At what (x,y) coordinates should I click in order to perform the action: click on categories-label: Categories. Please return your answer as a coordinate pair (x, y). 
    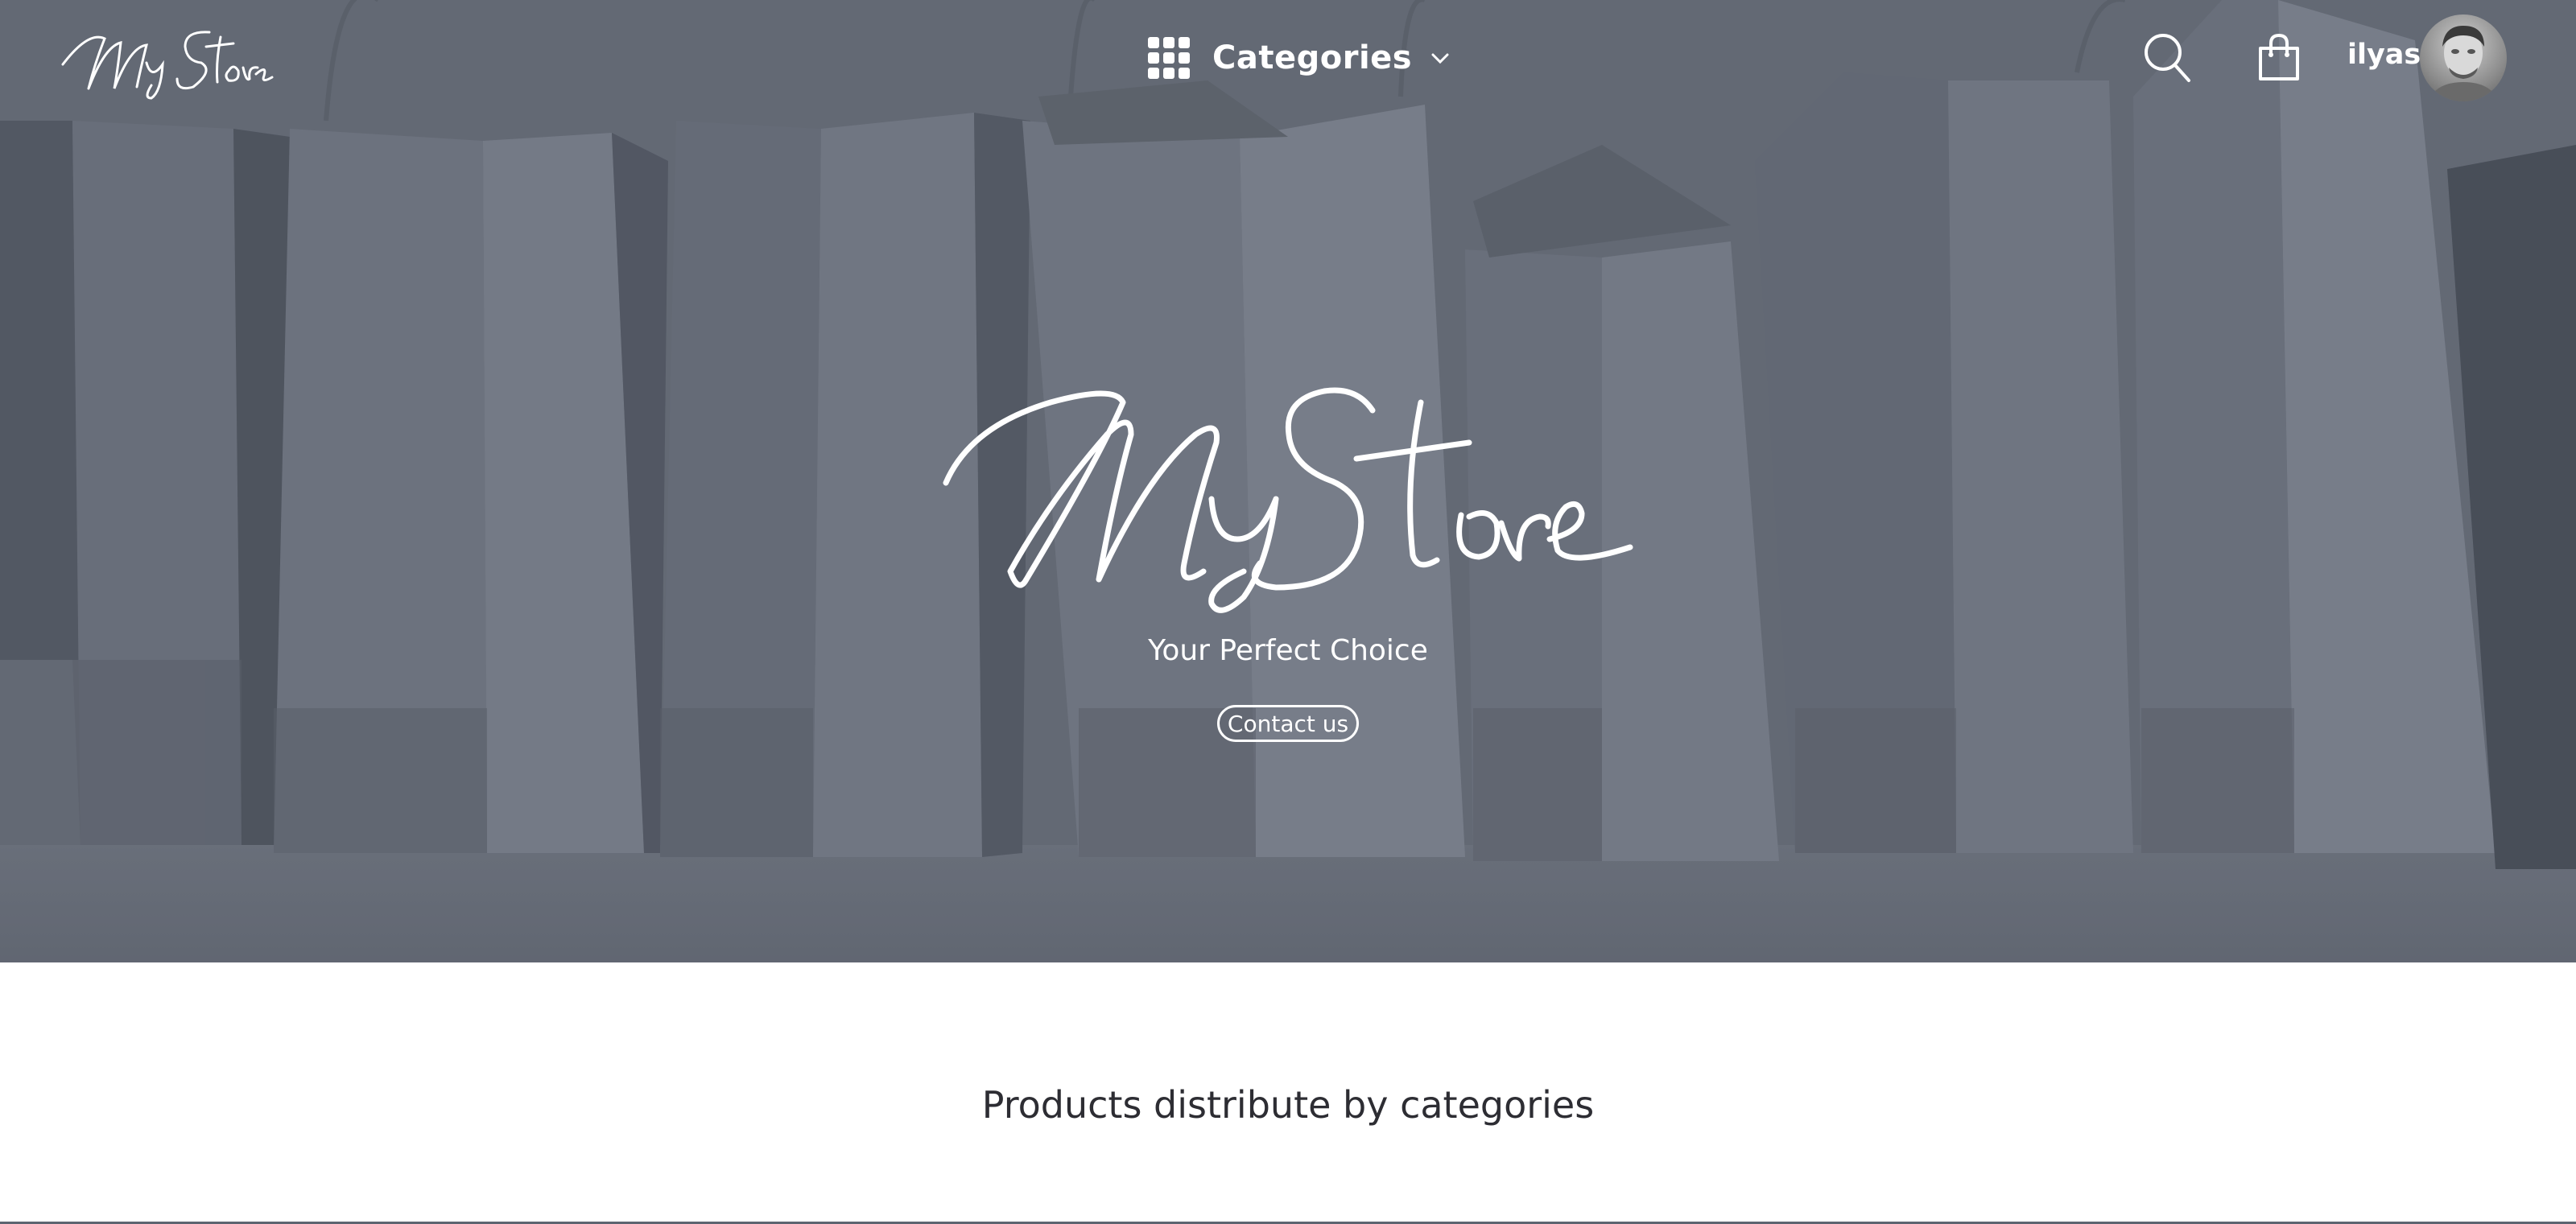
    Looking at the image, I should click on (1312, 57).